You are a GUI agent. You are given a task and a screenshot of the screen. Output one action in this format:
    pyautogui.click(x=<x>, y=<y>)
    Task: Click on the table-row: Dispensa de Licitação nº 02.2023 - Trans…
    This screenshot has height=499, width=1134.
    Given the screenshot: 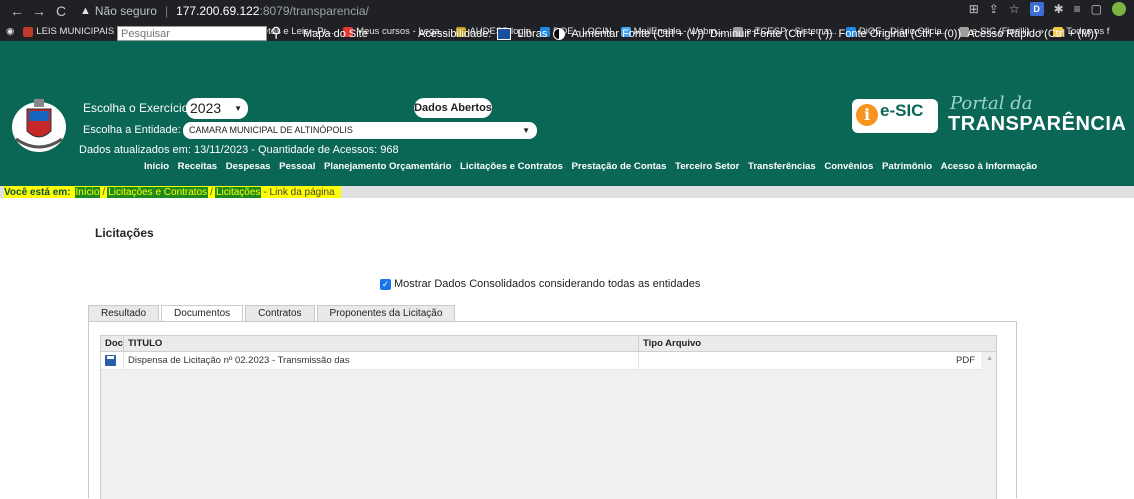 What is the action you would take?
    pyautogui.click(x=541, y=361)
    